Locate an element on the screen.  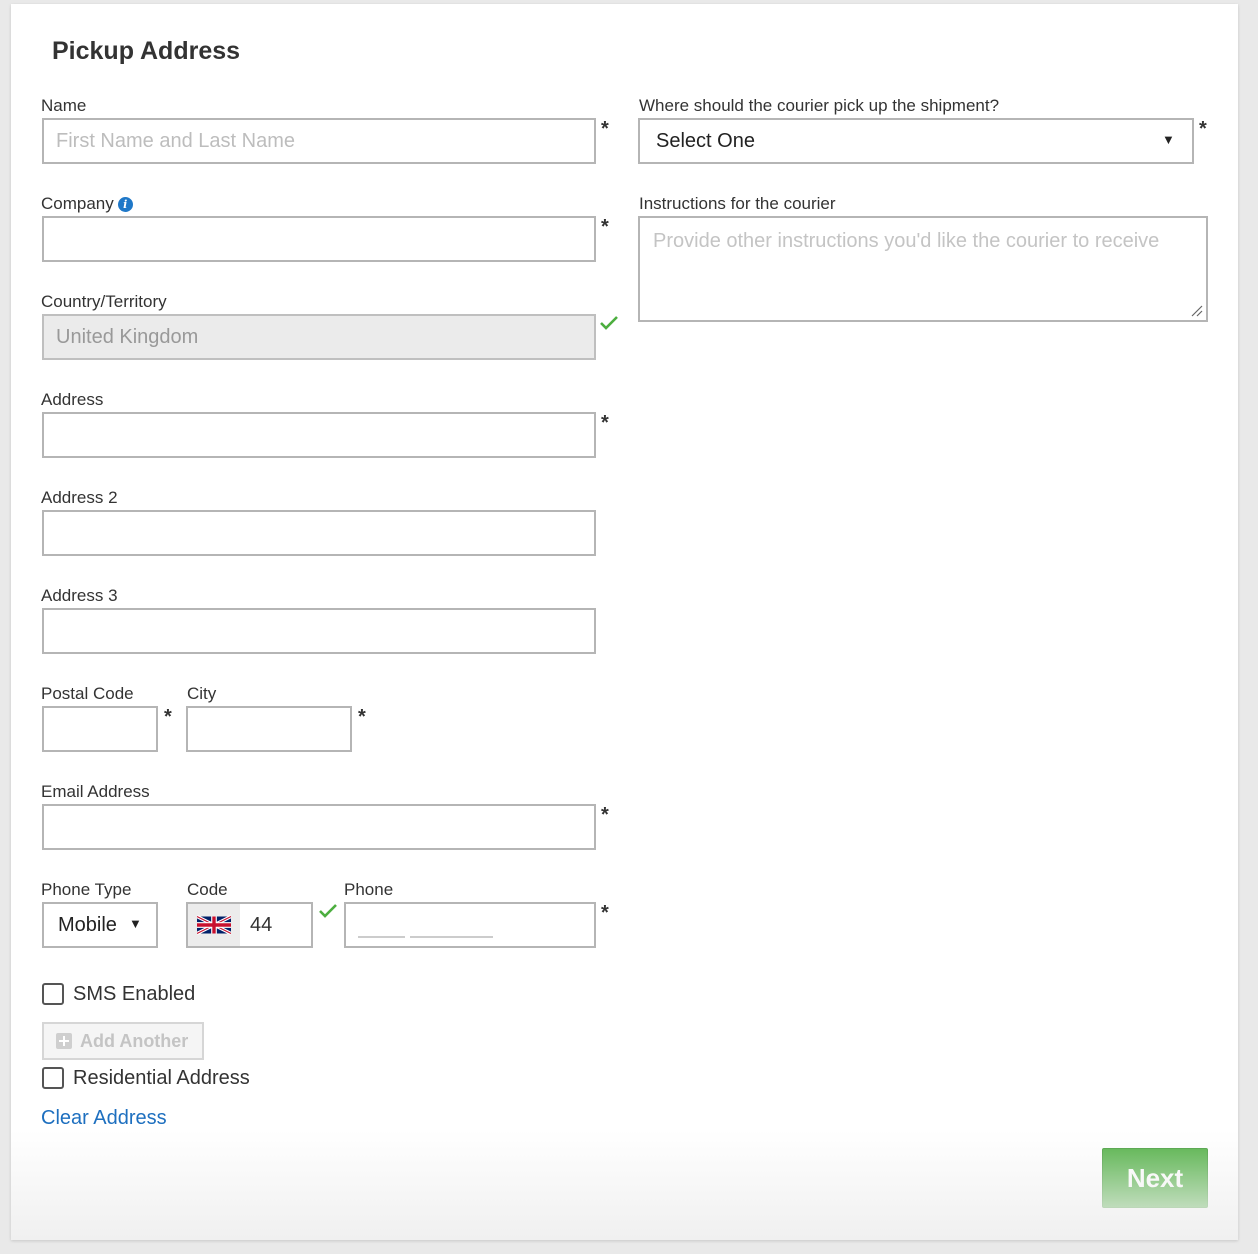
country-valid-check-icon is located at coordinates (609, 323).